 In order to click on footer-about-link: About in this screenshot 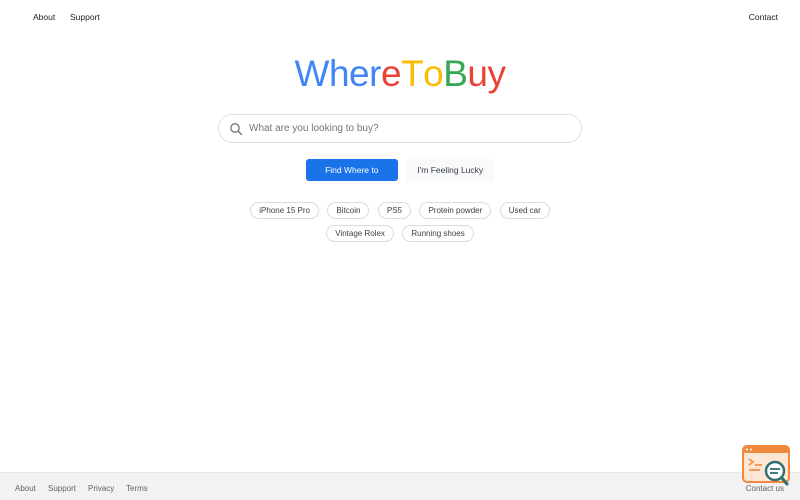, I will do `click(25, 488)`.